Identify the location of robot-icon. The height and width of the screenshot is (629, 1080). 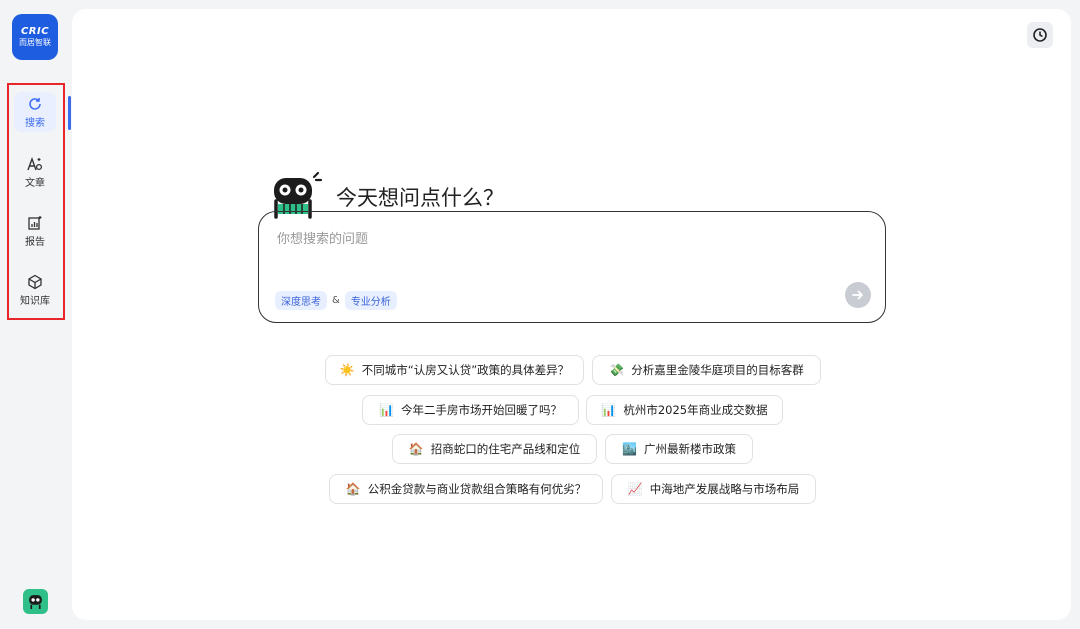
(35, 602).